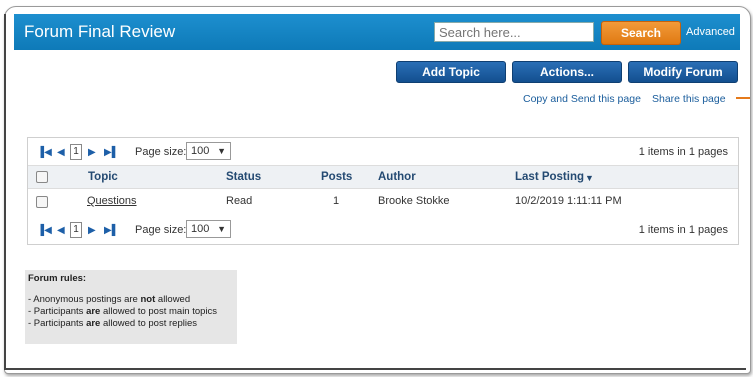 Image resolution: width=753 pixels, height=377 pixels. What do you see at coordinates (42, 177) in the screenshot?
I see `select-all-checkbox` at bounding box center [42, 177].